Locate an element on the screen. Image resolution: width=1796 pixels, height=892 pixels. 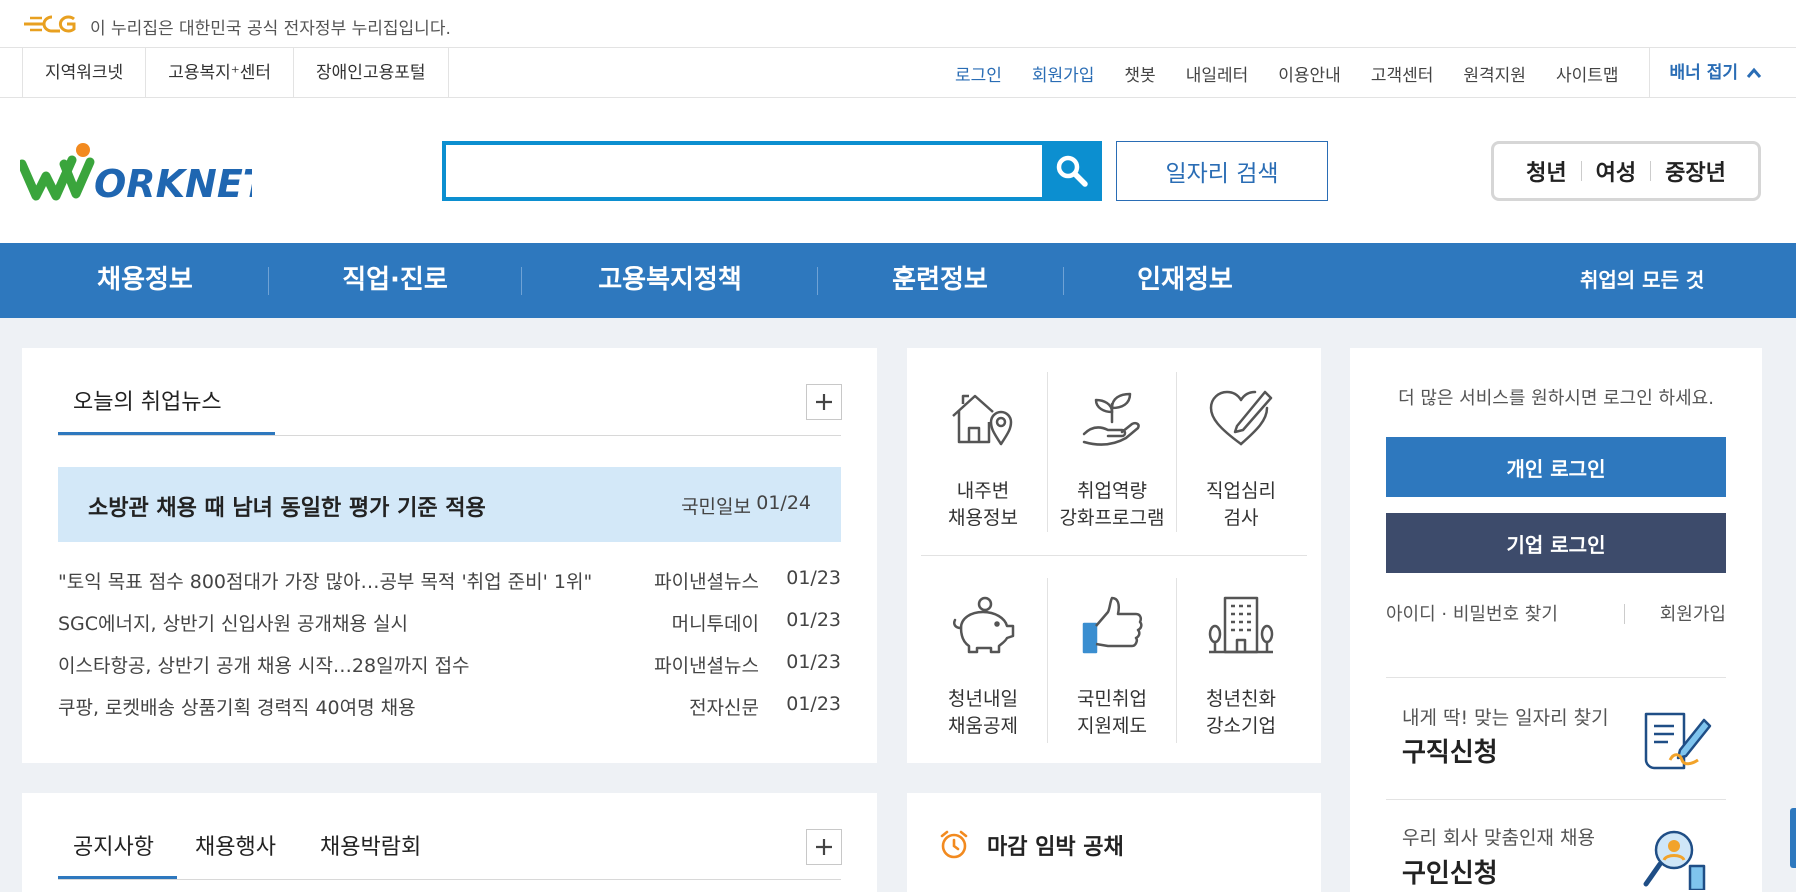
news-item: 쿠팡, 로켓배송 상품기획 경력직 40여명 채용 전자신문 01/23 is located at coordinates (449, 704).